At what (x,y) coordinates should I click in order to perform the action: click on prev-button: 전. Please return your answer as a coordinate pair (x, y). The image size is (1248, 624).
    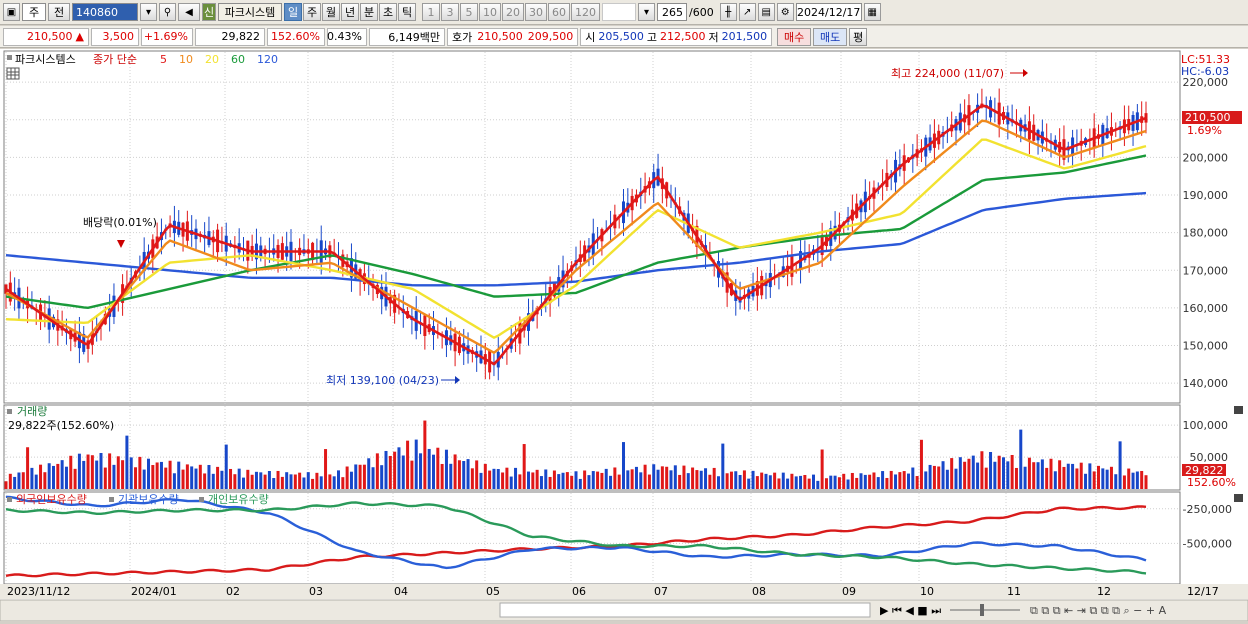
    Looking at the image, I should click on (59, 12).